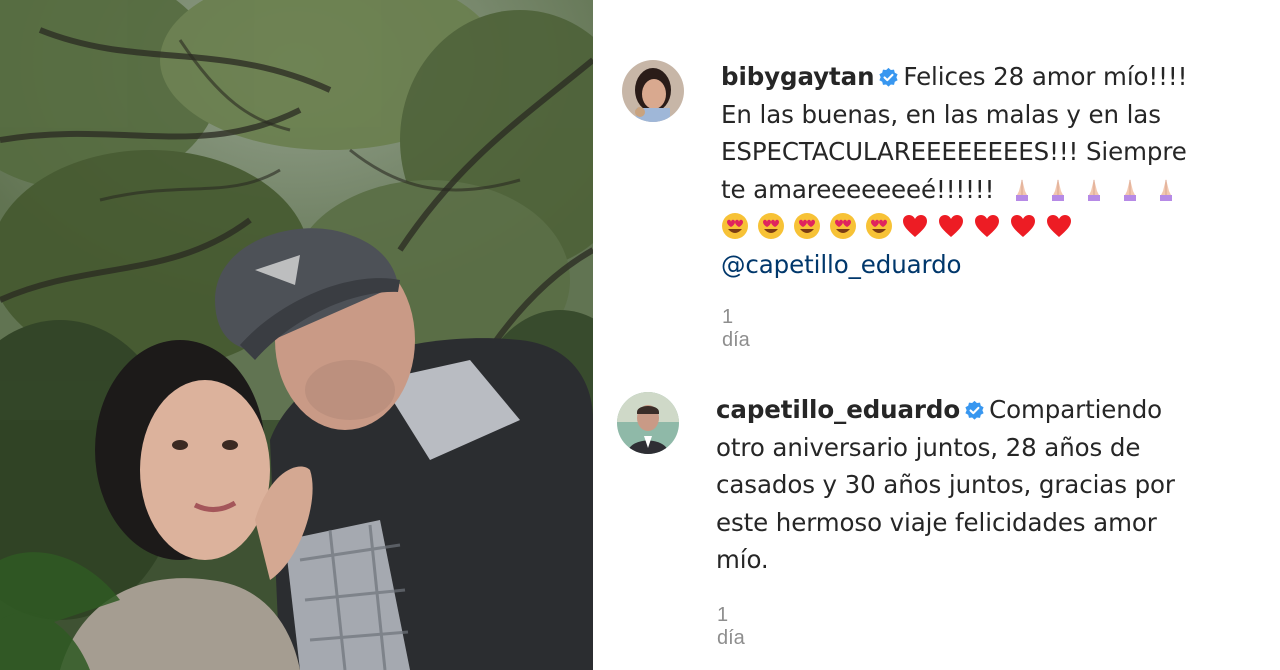 This screenshot has height=670, width=1280. Describe the element at coordinates (954, 151) in the screenshot. I see `comment-text-line: ESPECTACULAREEEEEEEES!!! Siempre` at that location.